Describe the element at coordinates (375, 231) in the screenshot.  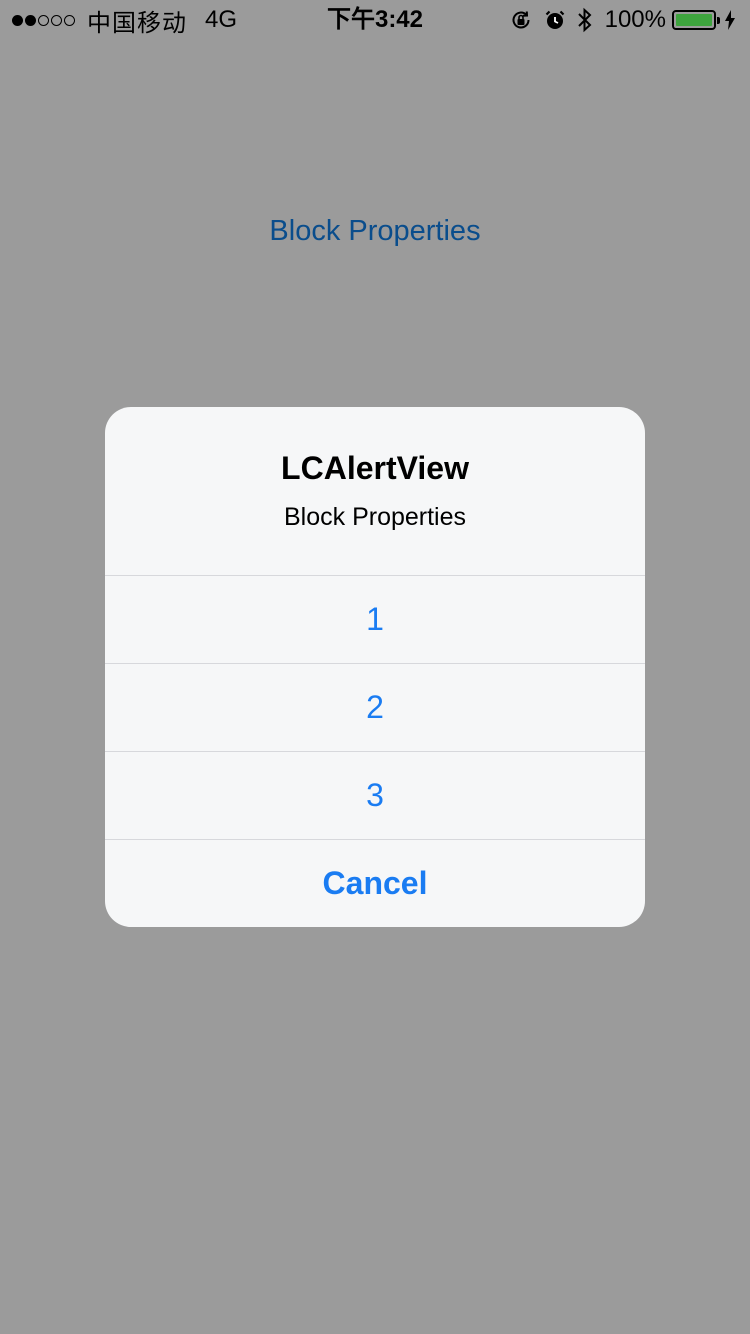
I see `page-title: Block Properties` at that location.